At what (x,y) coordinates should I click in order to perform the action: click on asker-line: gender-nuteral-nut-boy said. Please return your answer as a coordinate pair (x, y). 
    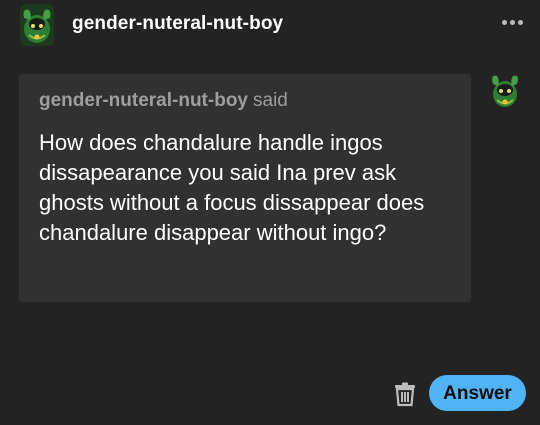
    Looking at the image, I should click on (163, 101).